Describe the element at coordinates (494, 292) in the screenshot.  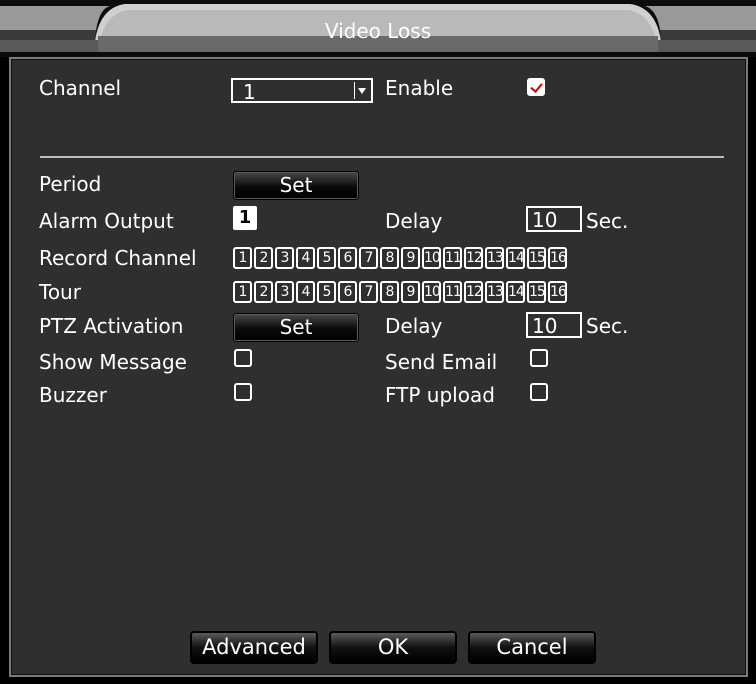
I see `tour-channel-box: 13` at that location.